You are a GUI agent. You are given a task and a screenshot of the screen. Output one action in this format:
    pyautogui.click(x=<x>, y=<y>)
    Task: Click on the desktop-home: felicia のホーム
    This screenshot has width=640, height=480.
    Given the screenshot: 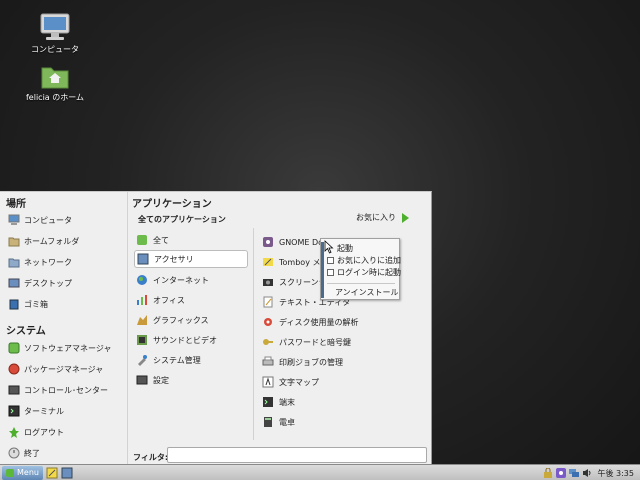 What is the action you would take?
    pyautogui.click(x=55, y=82)
    